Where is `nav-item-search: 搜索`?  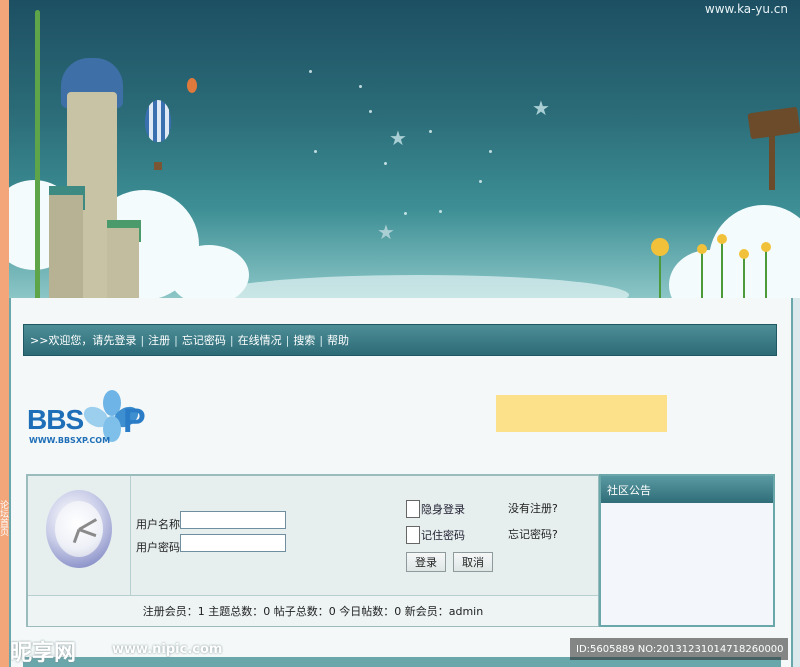 nav-item-search: 搜索 is located at coordinates (304, 340).